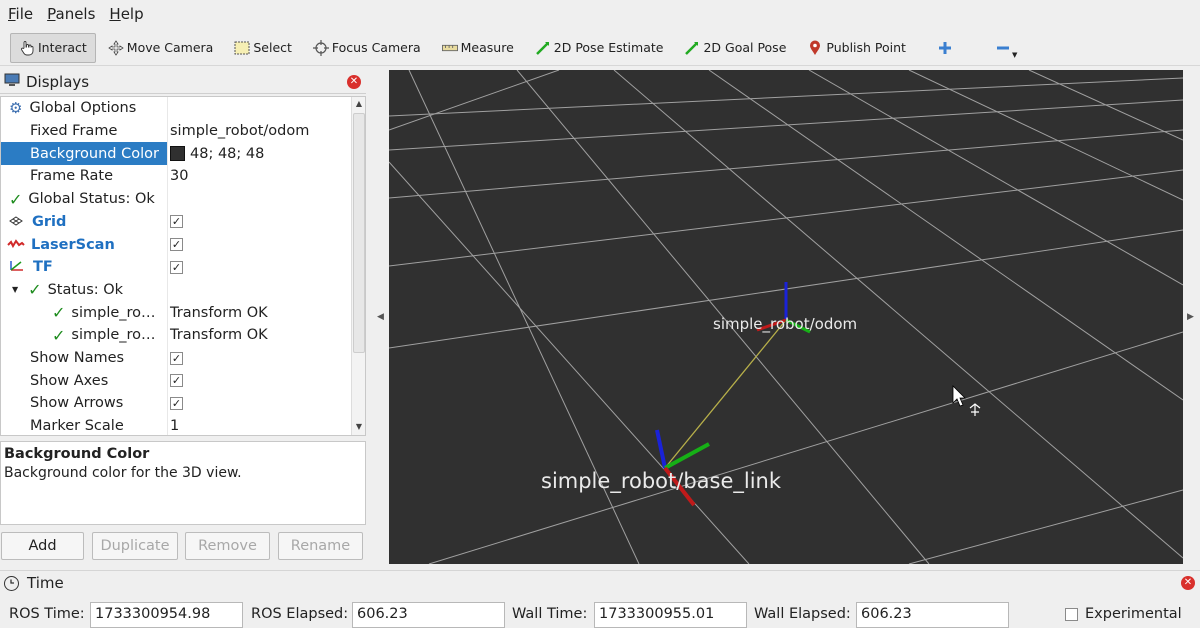 The image size is (1200, 628). Describe the element at coordinates (83, 108) in the screenshot. I see `global-options-label: Global Options` at that location.